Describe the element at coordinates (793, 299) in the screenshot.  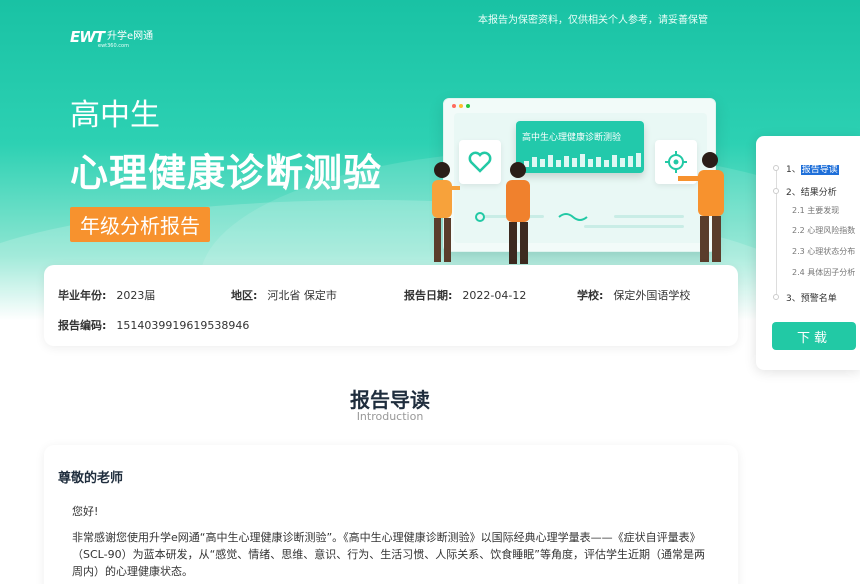
I see `toc-item-num: 3、` at that location.